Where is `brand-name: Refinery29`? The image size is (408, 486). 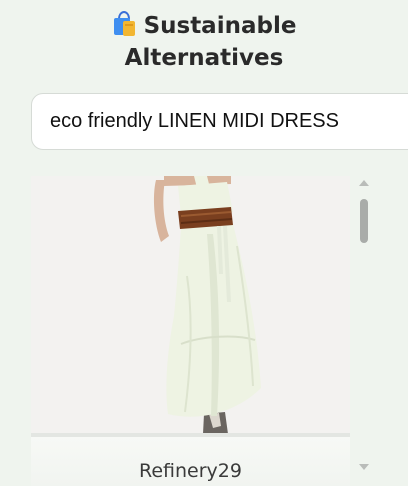
brand-name: Refinery29 is located at coordinates (190, 471).